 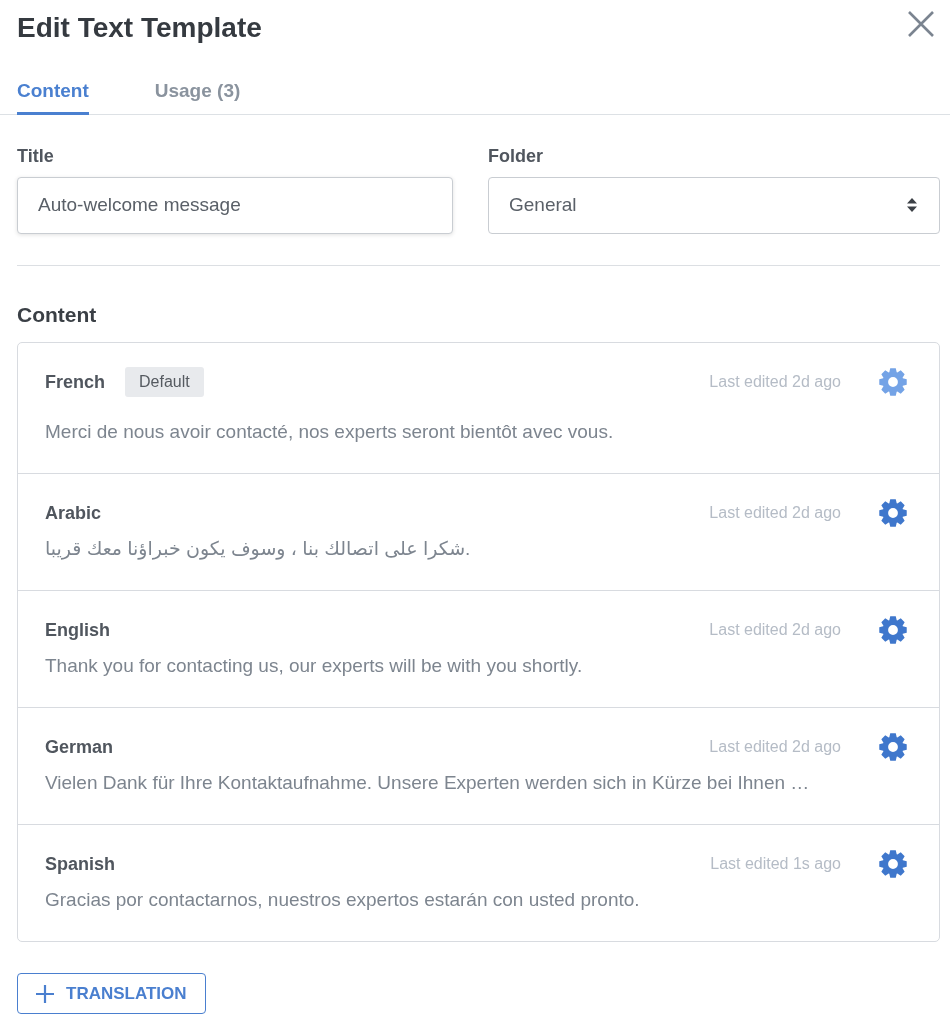 What do you see at coordinates (197, 93) in the screenshot?
I see `tab: Usage (3)` at bounding box center [197, 93].